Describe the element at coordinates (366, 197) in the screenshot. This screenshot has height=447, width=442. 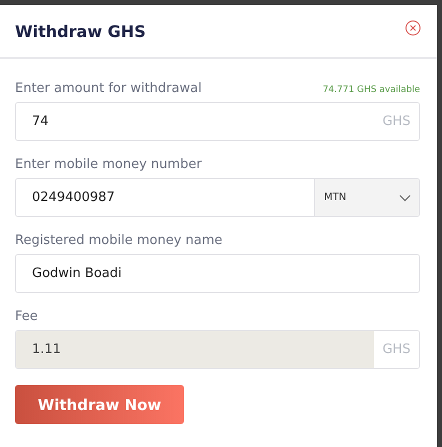
I see `network-select: MTN` at that location.